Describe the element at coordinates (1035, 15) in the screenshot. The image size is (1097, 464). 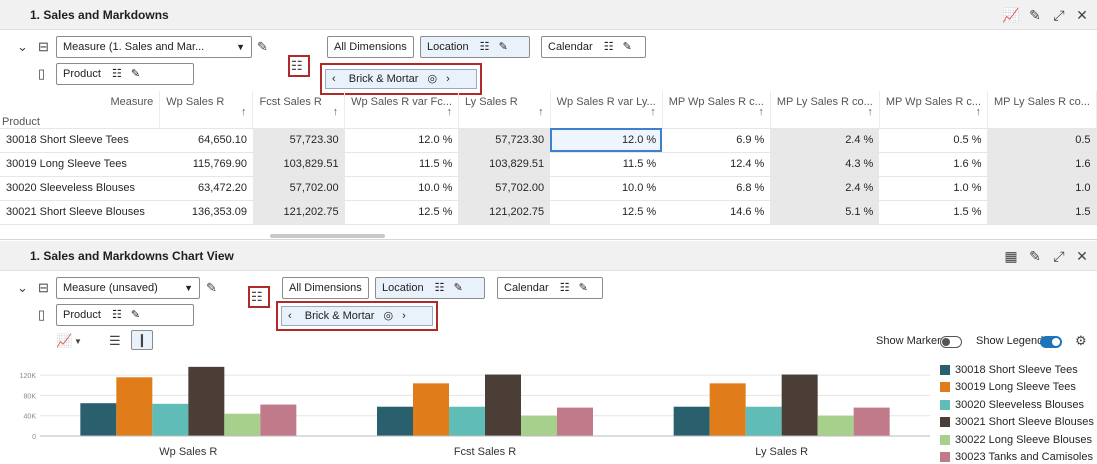
I see `edit-icon: ✎` at that location.